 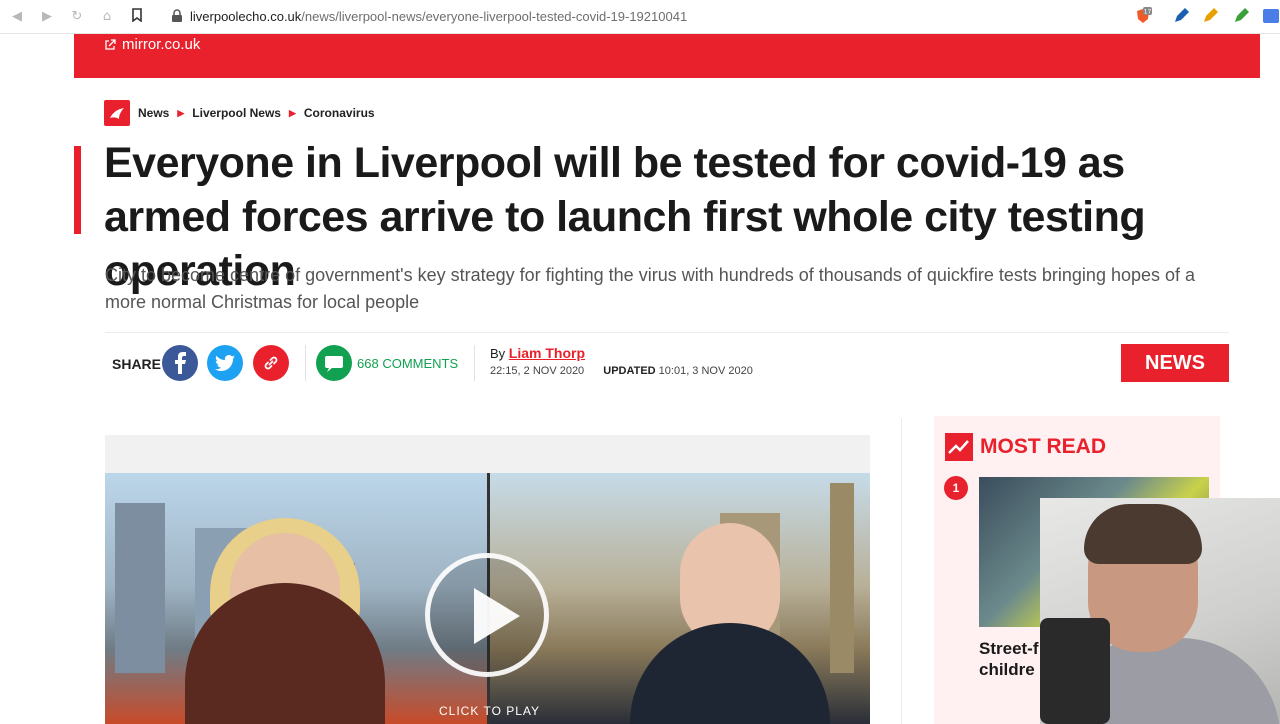 I want to click on liverpool-echo-logo-icon, so click(x=117, y=113).